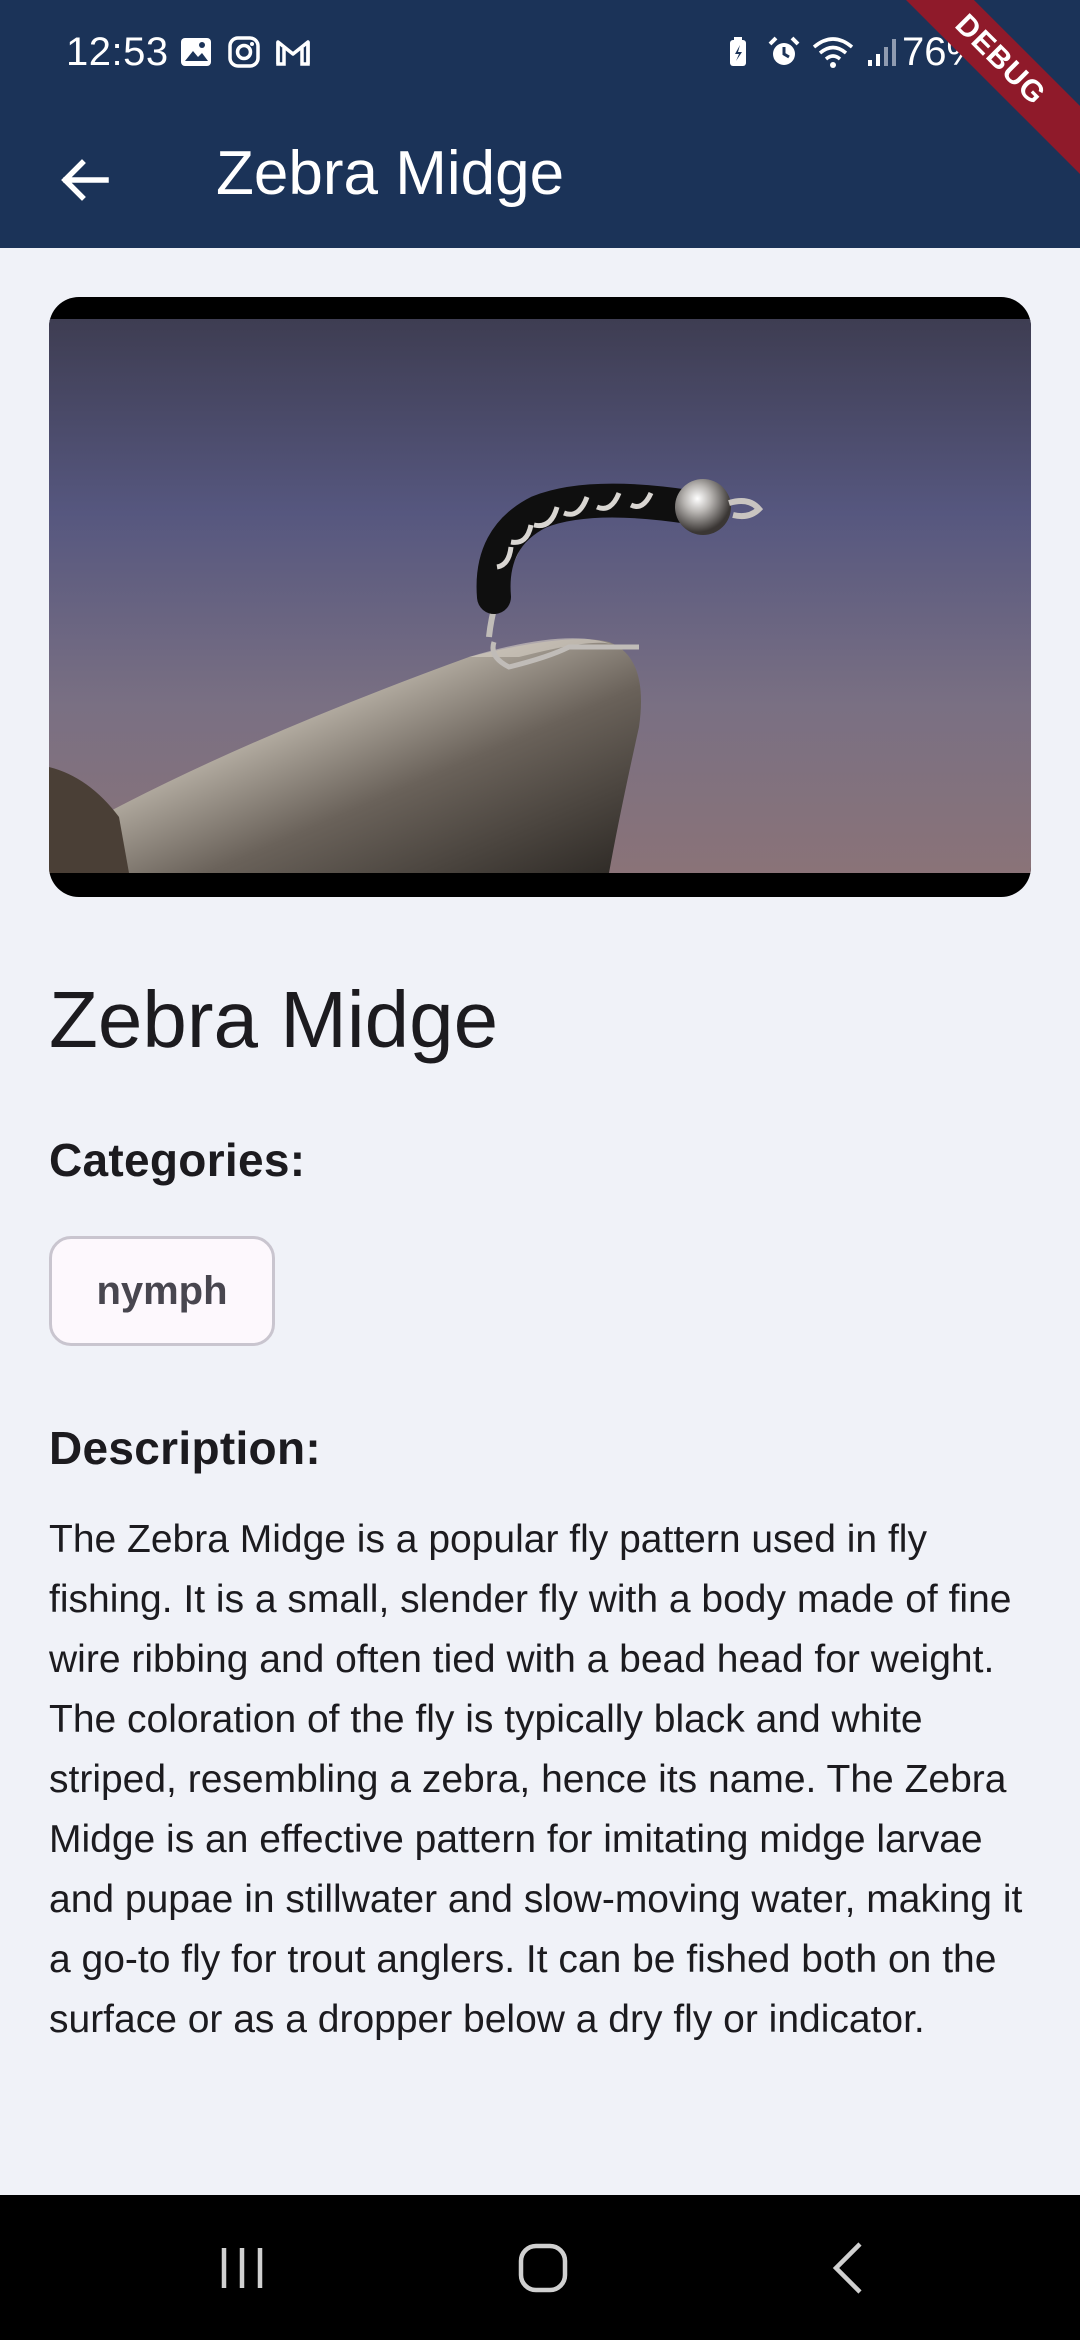  What do you see at coordinates (196, 52) in the screenshot?
I see `gallery-icon` at bounding box center [196, 52].